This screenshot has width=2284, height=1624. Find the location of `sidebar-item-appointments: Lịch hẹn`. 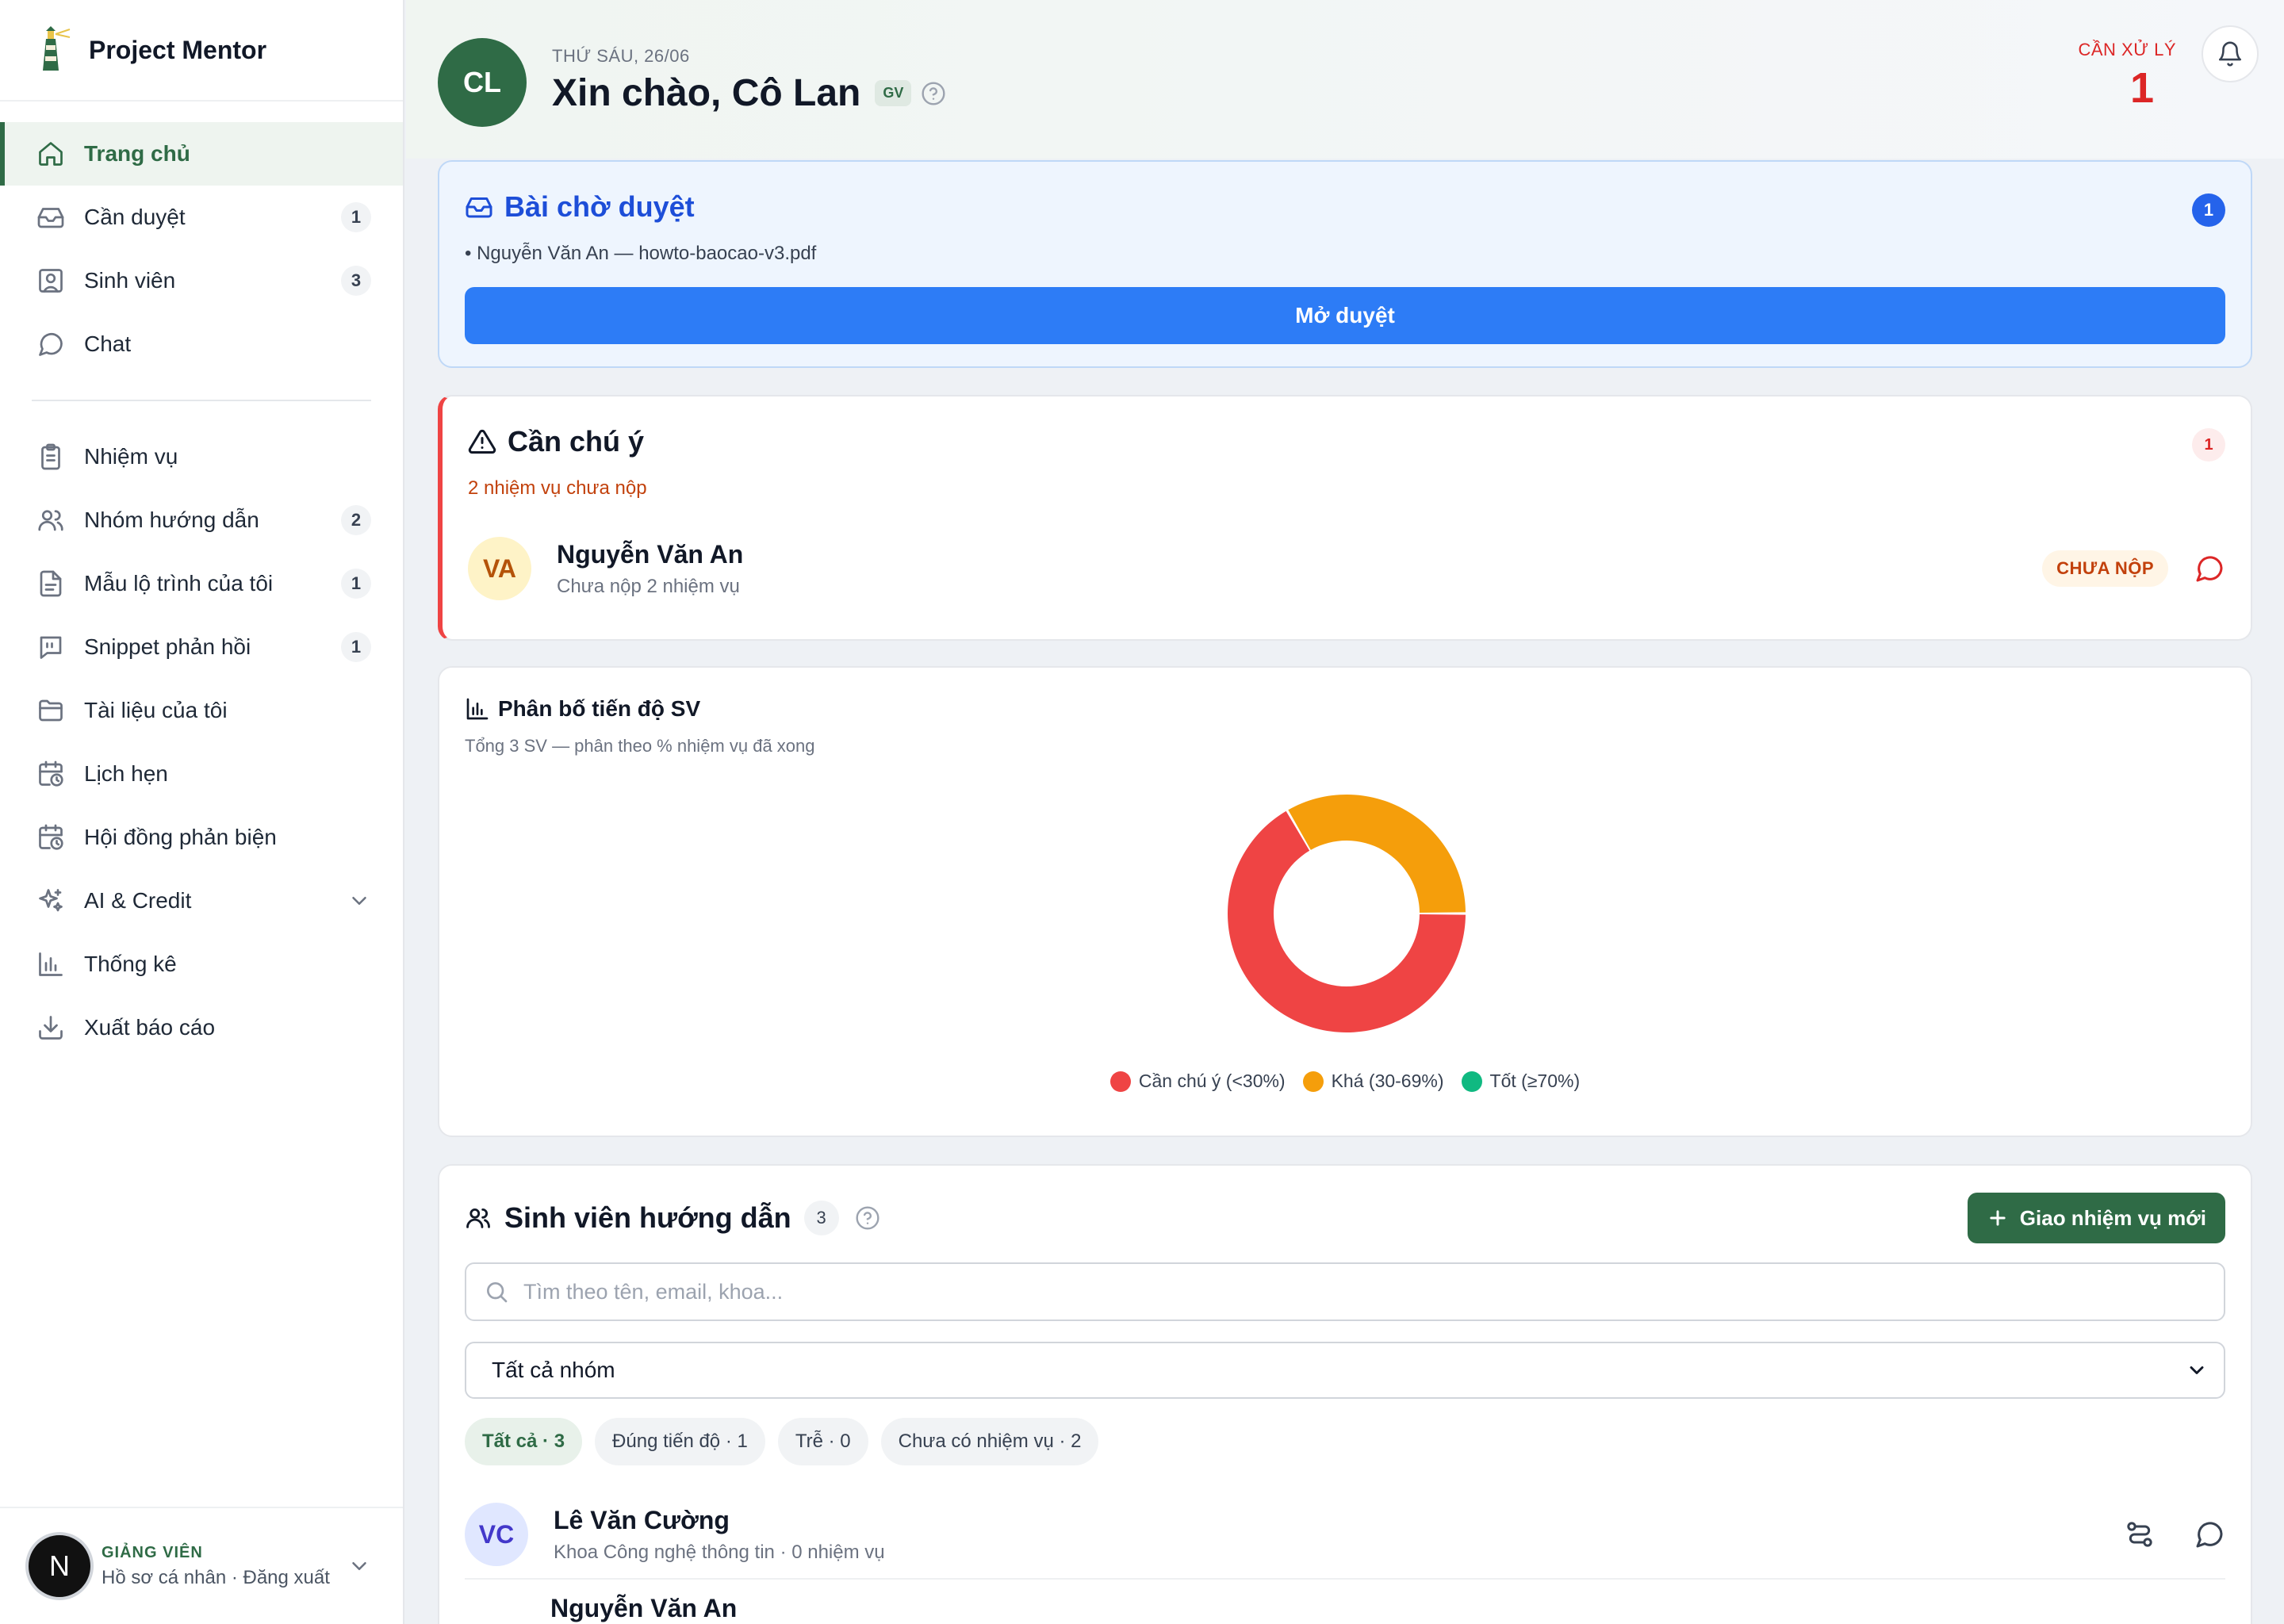

sidebar-item-appointments: Lịch hẹn is located at coordinates (201, 774).